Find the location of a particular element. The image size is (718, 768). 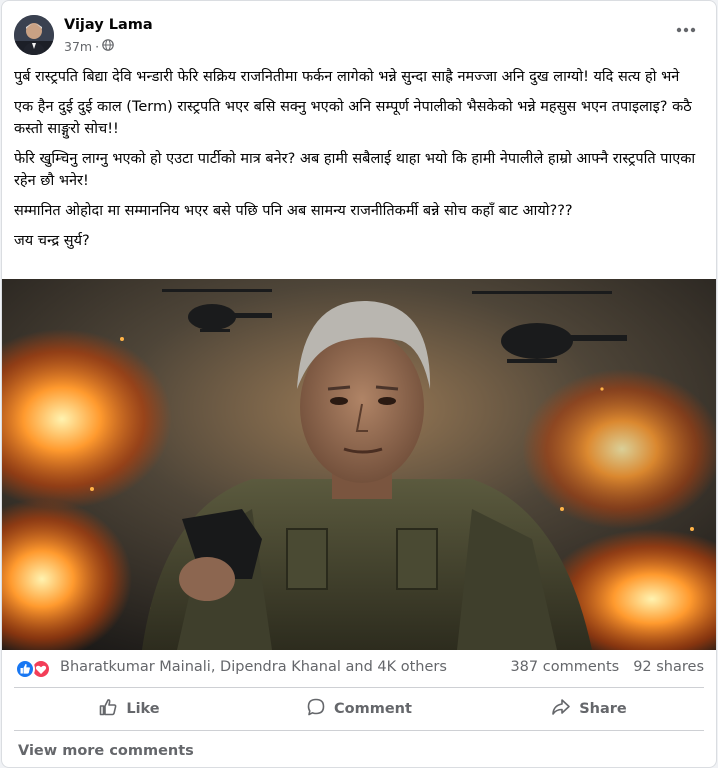

action-bar: Like Comment Share is located at coordinates (359, 709).